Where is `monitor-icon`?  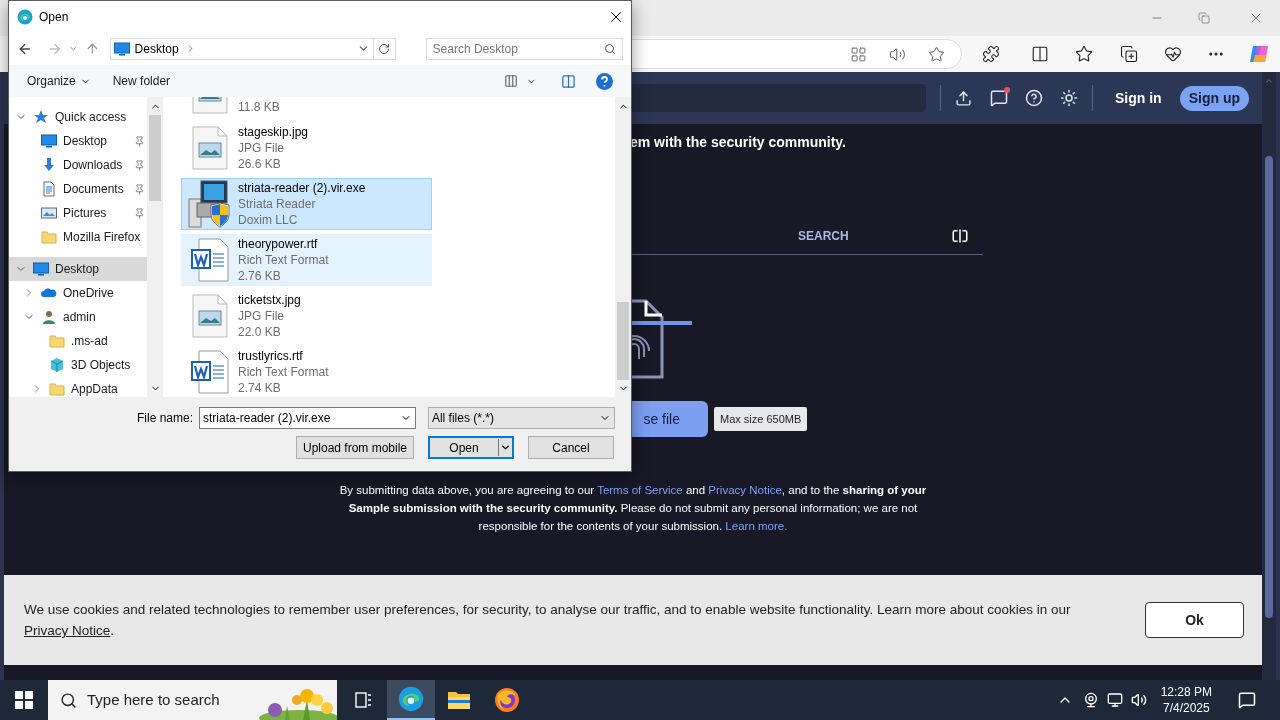 monitor-icon is located at coordinates (121, 48).